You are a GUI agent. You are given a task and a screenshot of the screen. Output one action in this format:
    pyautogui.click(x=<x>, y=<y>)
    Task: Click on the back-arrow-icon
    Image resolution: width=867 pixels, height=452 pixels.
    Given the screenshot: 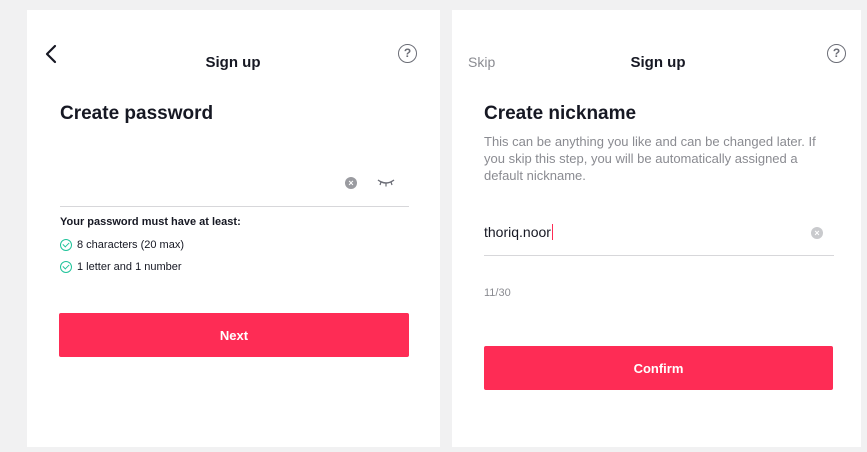 What is the action you would take?
    pyautogui.click(x=52, y=54)
    